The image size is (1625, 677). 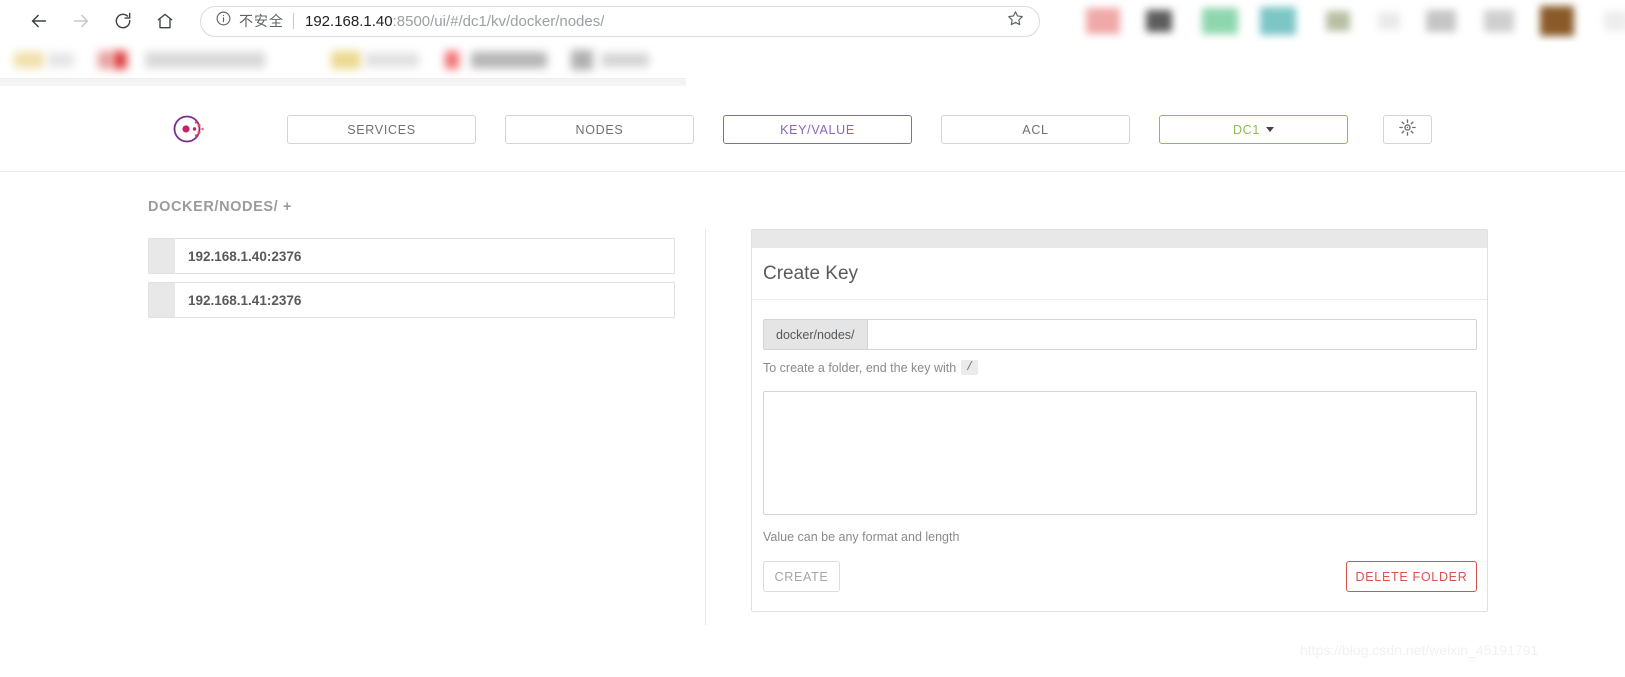 I want to click on create-button-label: CREATE, so click(x=801, y=576).